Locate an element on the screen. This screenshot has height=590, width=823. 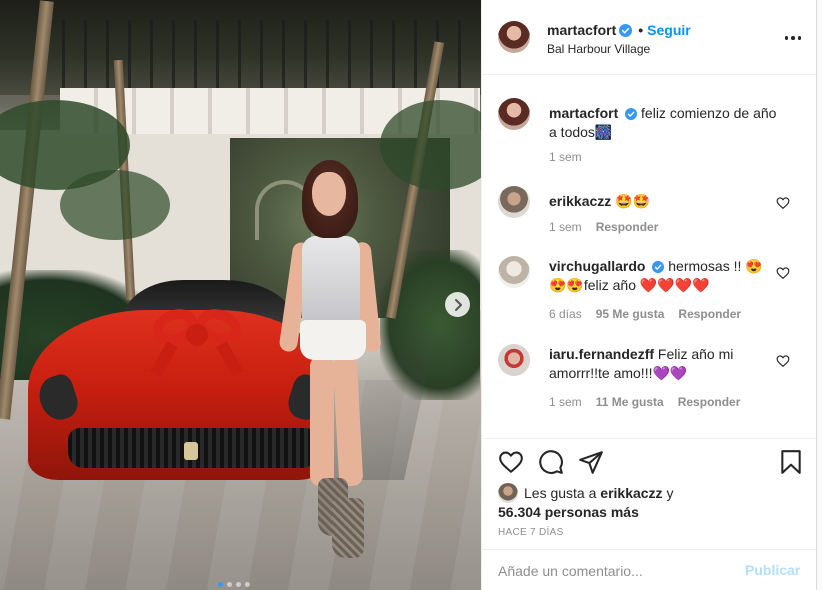
likes-connector: y is located at coordinates (670, 493).